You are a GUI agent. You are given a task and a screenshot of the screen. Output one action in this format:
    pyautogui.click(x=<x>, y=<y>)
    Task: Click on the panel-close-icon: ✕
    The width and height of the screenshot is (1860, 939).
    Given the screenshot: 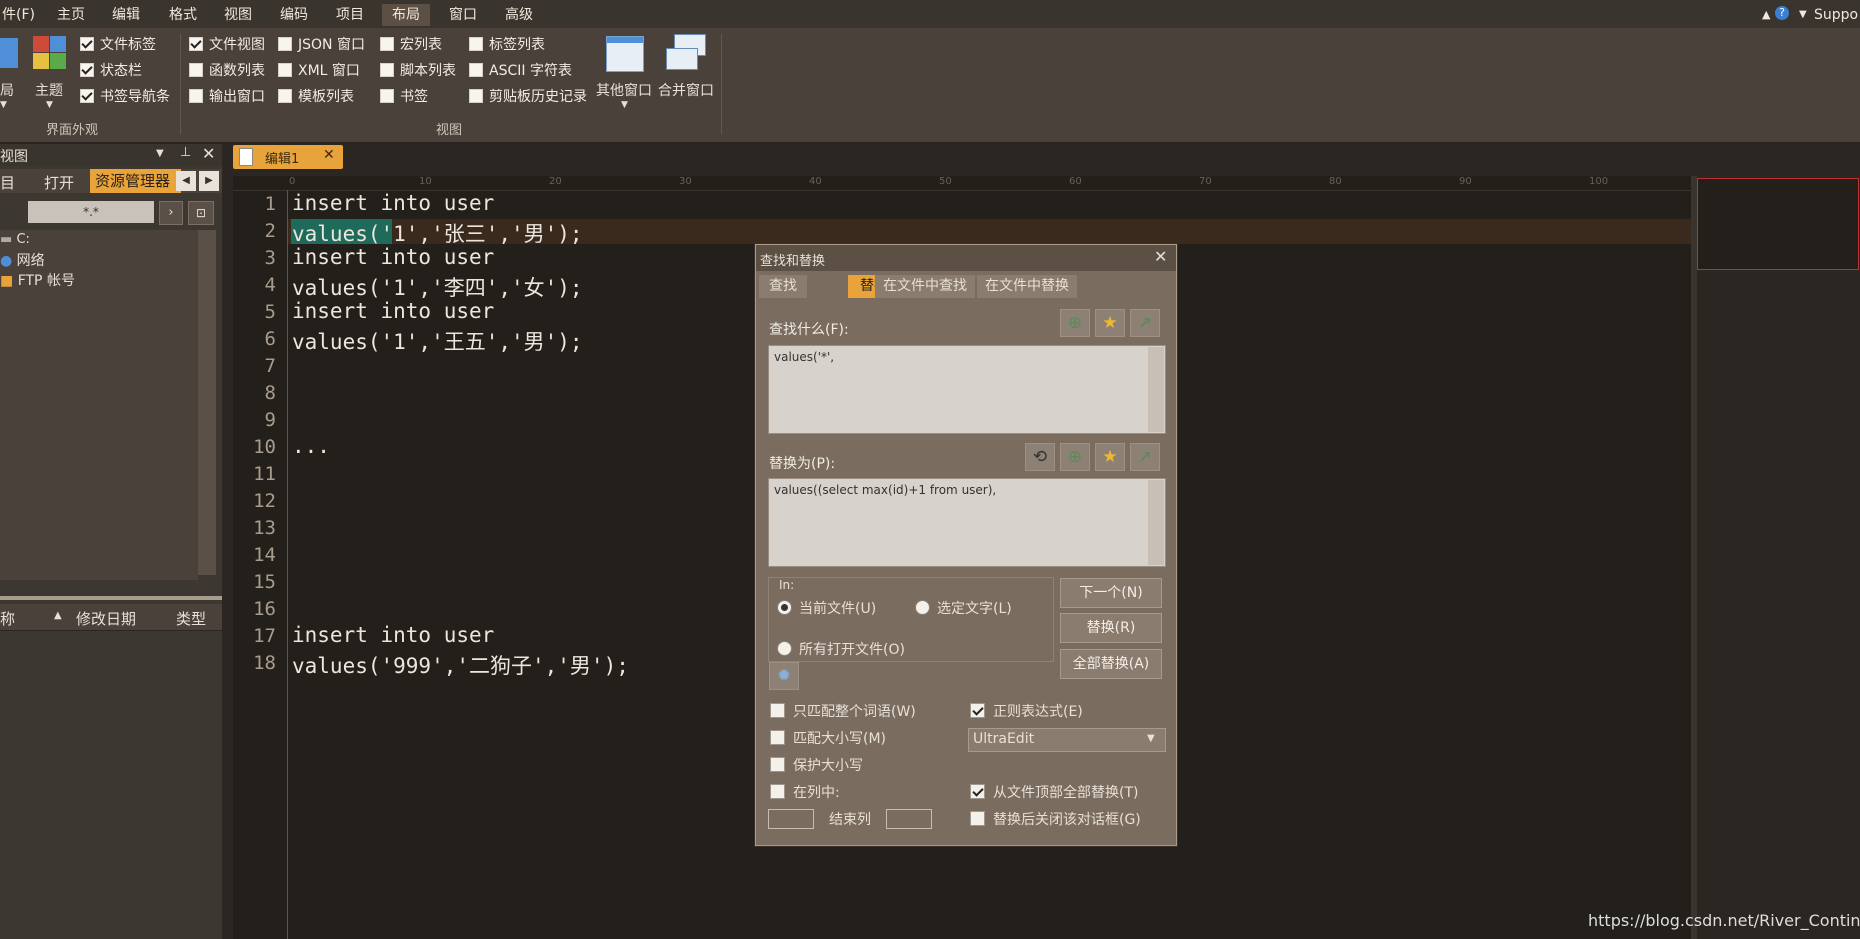 What is the action you would take?
    pyautogui.click(x=208, y=153)
    